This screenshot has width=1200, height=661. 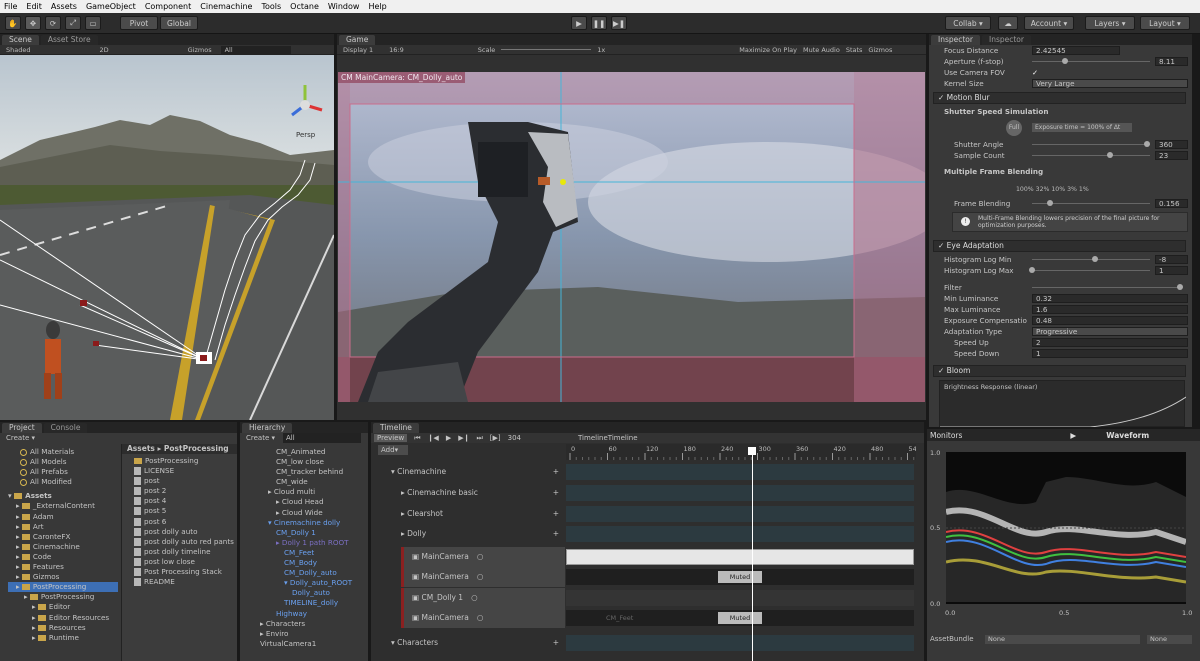 What do you see at coordinates (1059, 371) in the screenshot?
I see `bloom-header: ✓ Bloom` at bounding box center [1059, 371].